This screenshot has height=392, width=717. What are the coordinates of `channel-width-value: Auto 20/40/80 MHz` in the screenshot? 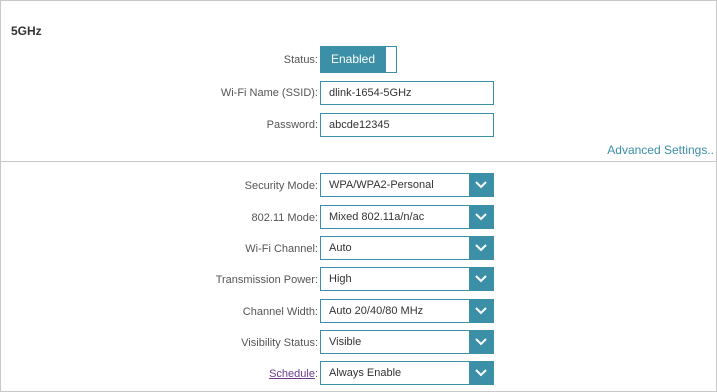 It's located at (376, 311).